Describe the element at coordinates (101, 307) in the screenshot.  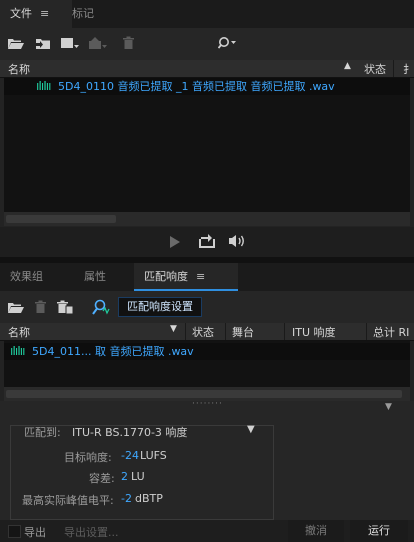
I see `scan-icon` at that location.